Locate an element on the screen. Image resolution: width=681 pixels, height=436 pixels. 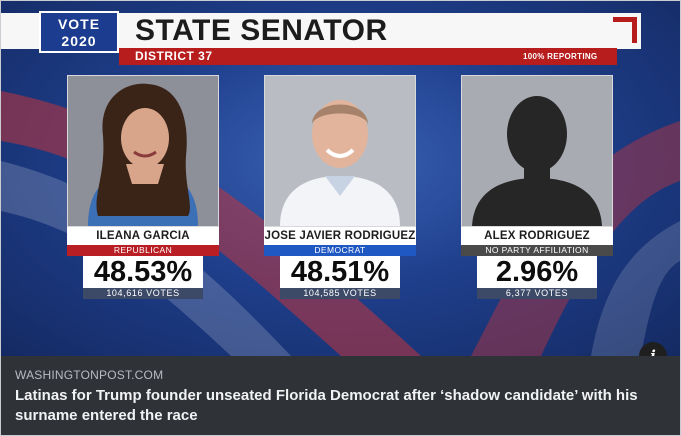
candidate-party: DEMOCRAT is located at coordinates (340, 250).